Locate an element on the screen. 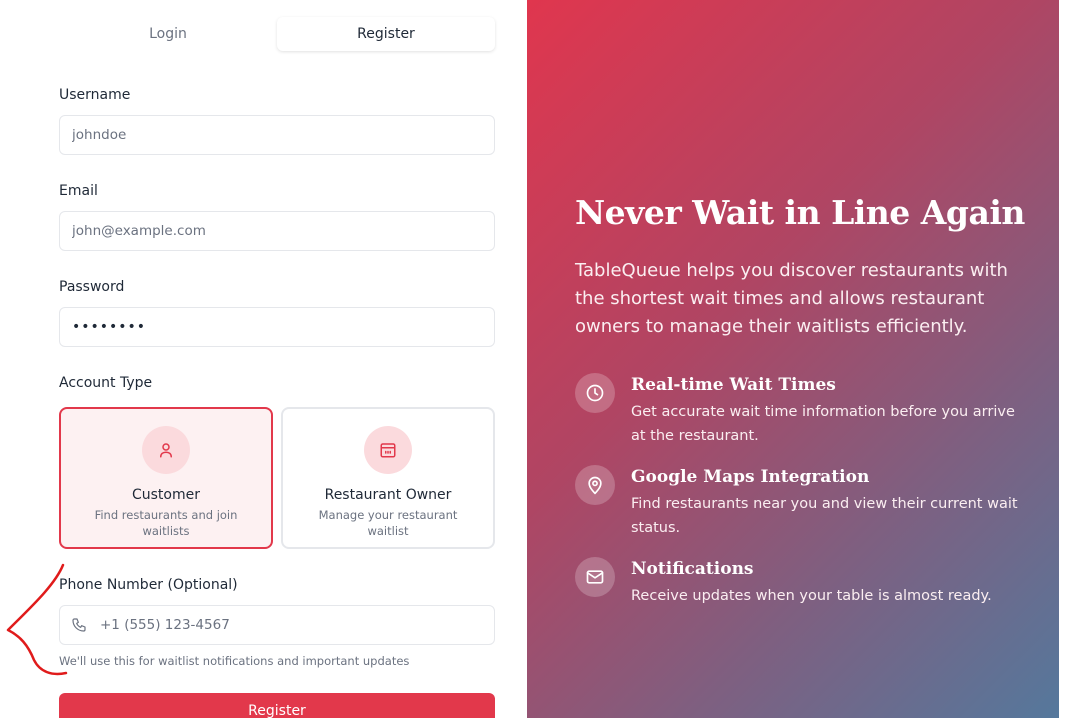 Image resolution: width=1088 pixels, height=718 pixels. phone-field is located at coordinates (277, 625).